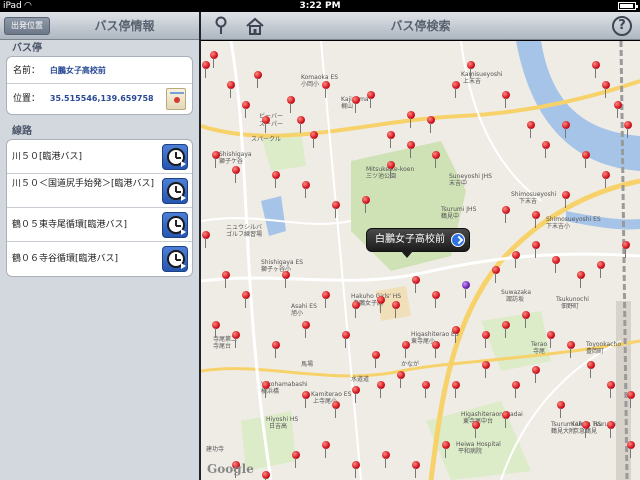 Image resolution: width=640 pixels, height=480 pixels. Describe the element at coordinates (418, 243) in the screenshot. I see `selected-stop-callout: 白鵬女子高校前` at that location.